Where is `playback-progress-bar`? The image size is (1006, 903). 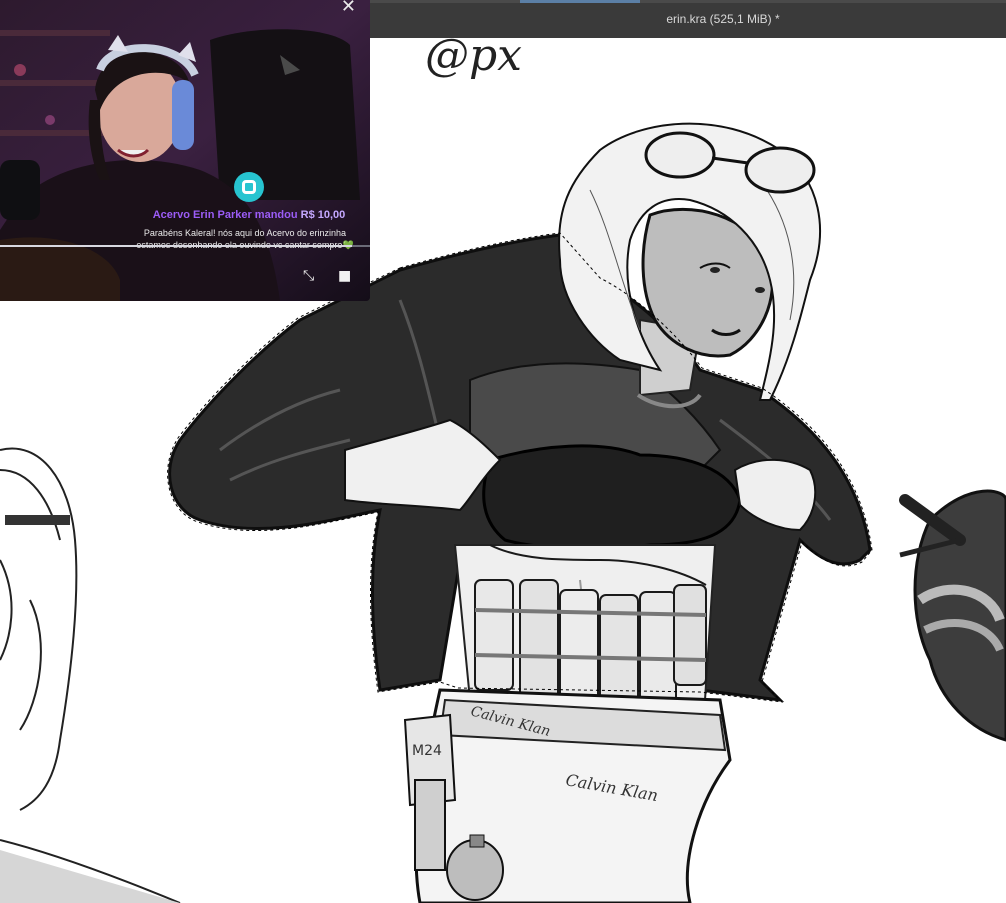
playback-progress-bar is located at coordinates (185, 246).